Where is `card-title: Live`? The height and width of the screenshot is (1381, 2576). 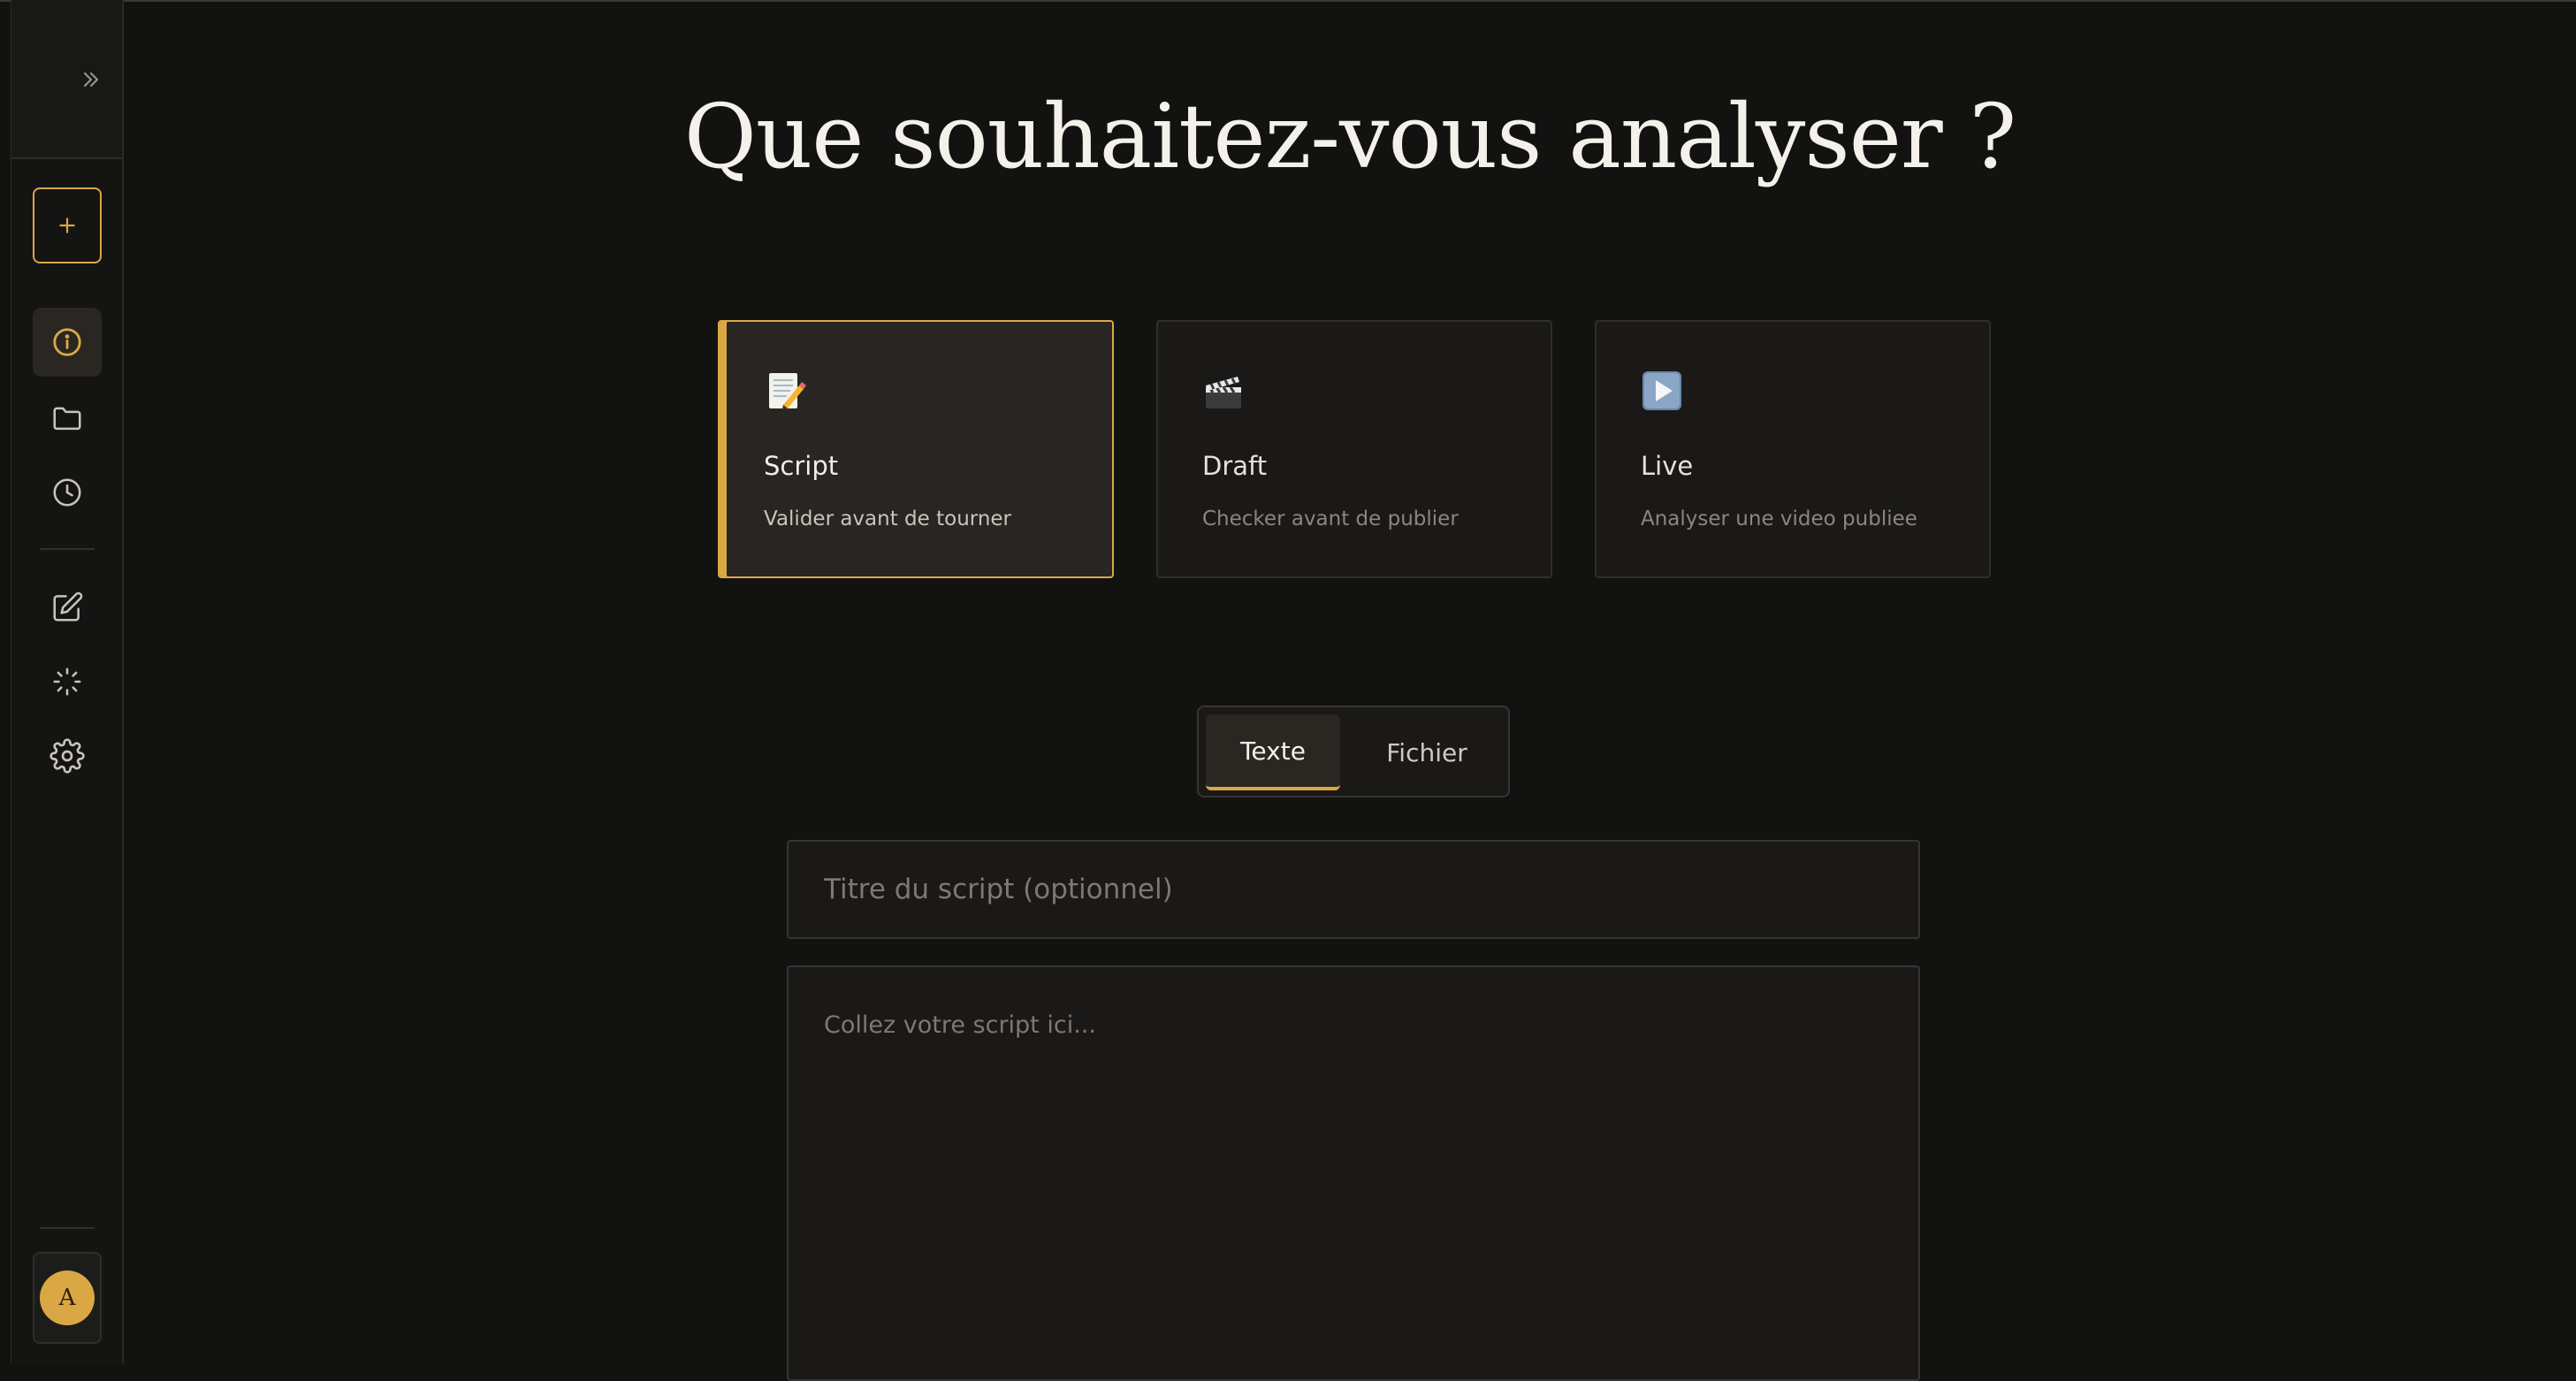 card-title: Live is located at coordinates (1667, 466).